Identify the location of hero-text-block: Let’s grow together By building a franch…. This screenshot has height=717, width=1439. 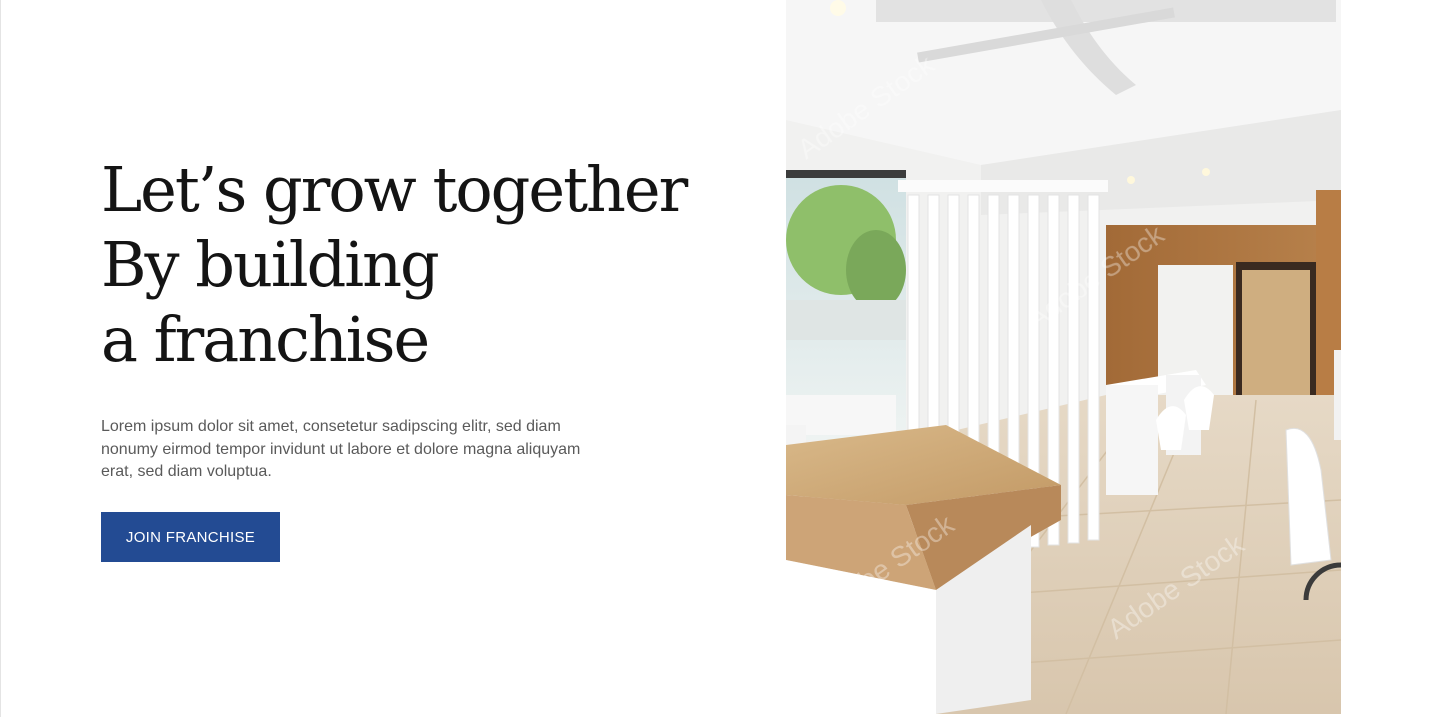
(411, 264).